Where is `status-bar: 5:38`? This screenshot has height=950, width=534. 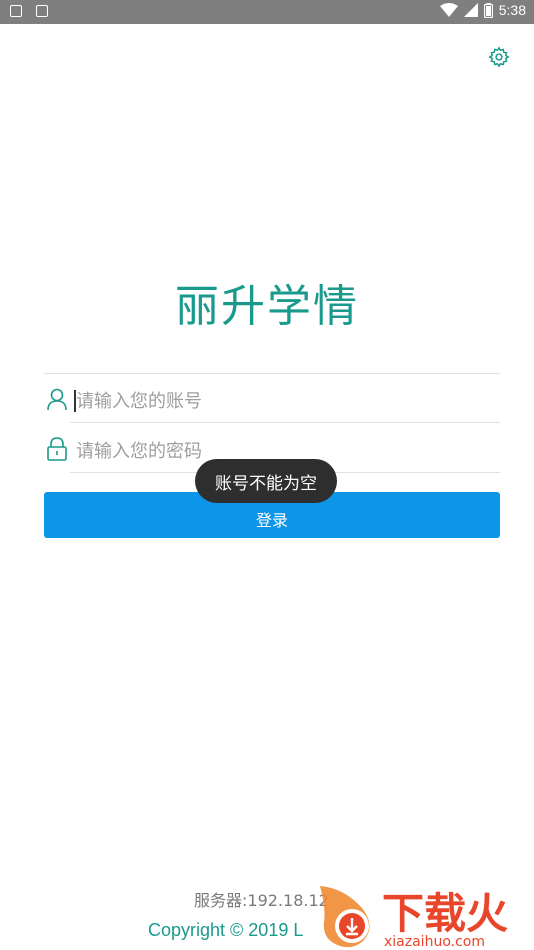
status-bar: 5:38 is located at coordinates (267, 12).